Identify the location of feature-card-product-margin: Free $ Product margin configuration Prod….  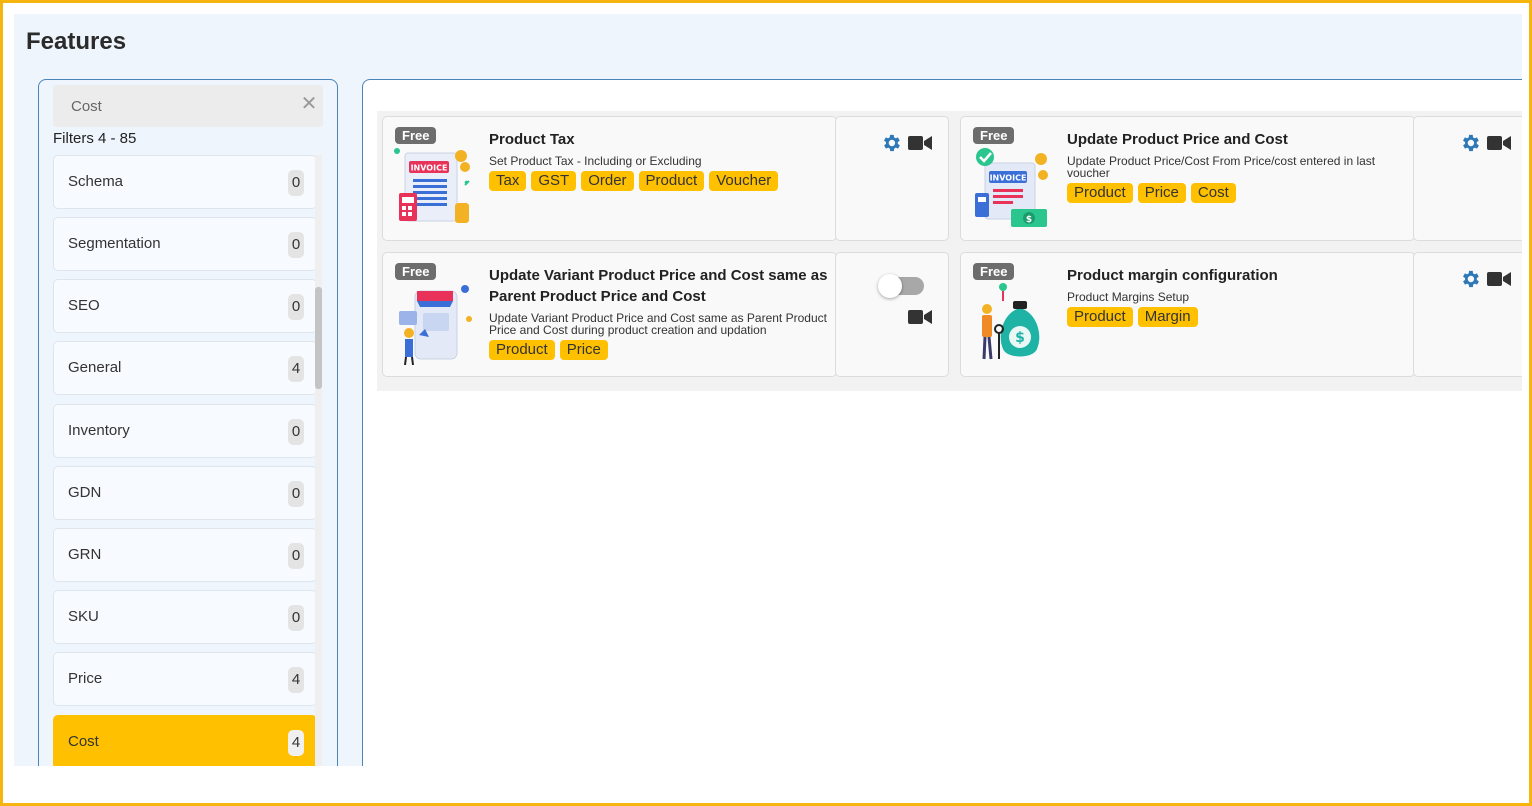
(1187, 314).